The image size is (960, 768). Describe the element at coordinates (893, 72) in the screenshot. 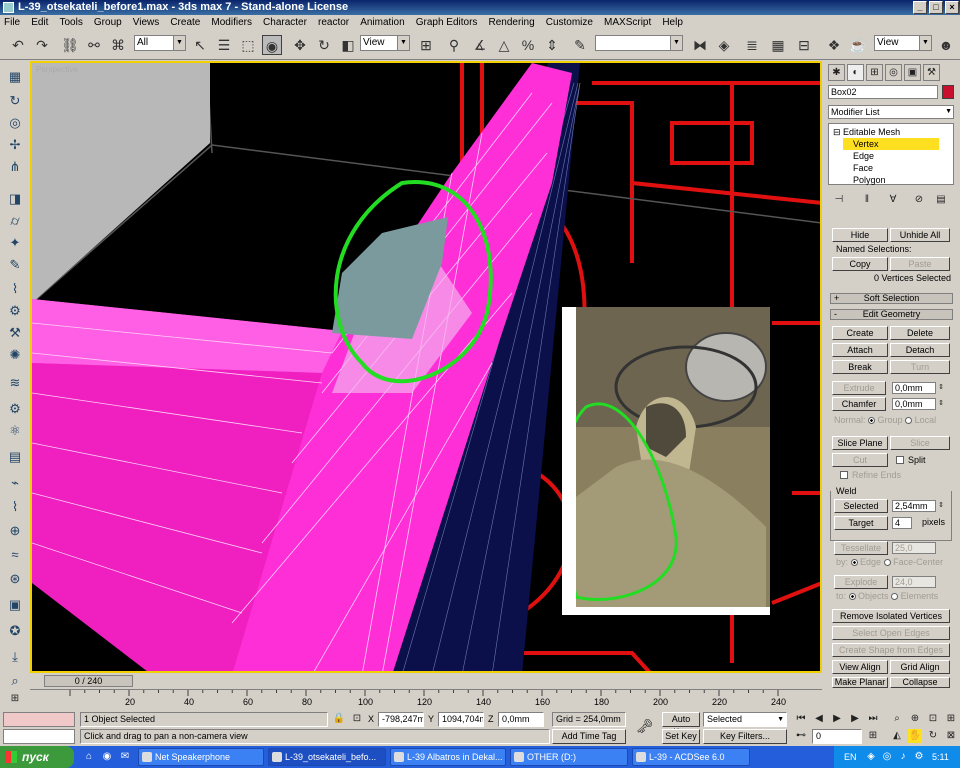

I see `motion-tab-icon: ◎` at that location.